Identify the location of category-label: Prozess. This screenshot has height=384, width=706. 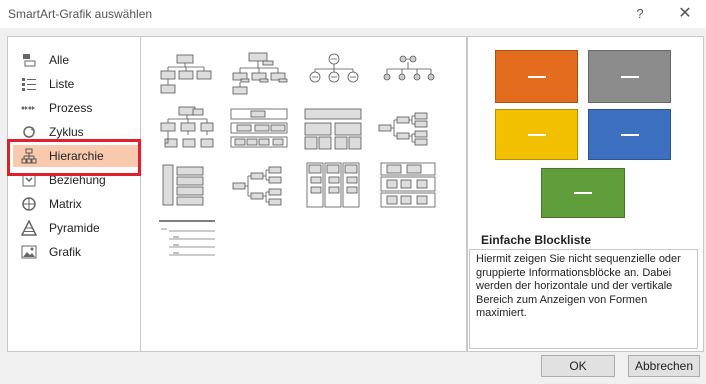
(71, 108).